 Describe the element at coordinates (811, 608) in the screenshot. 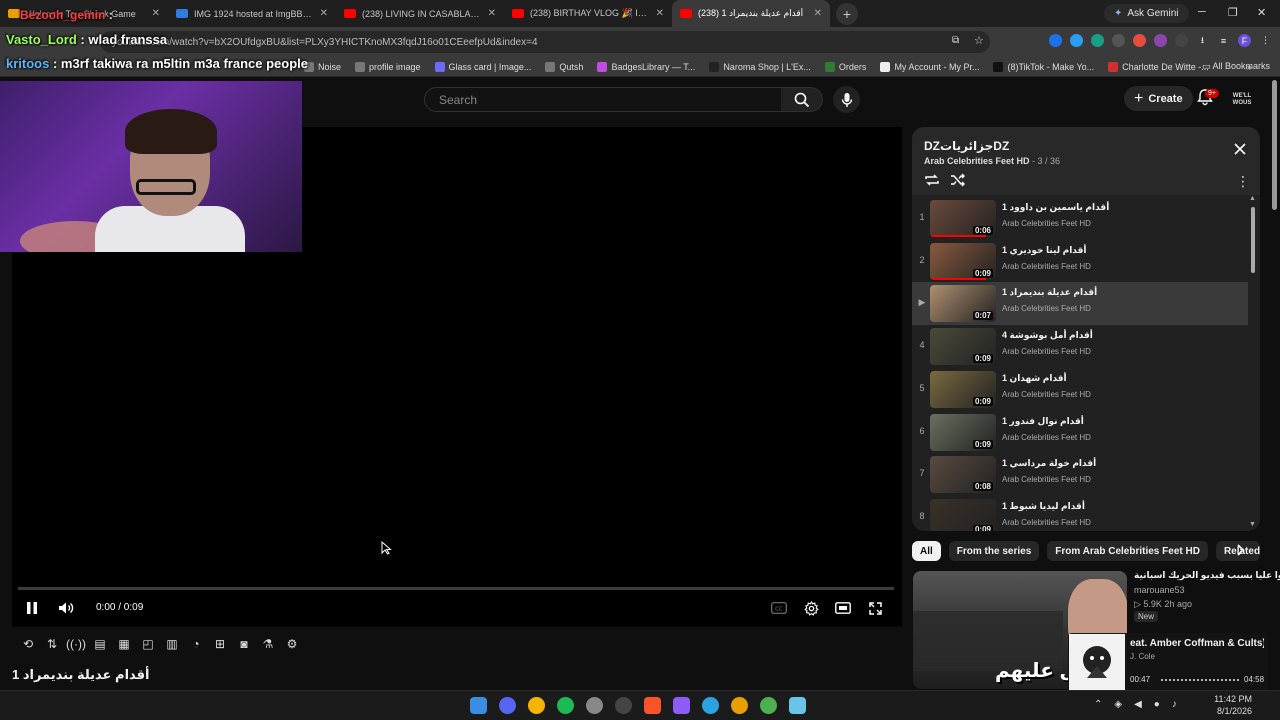

I see `settings-button` at that location.